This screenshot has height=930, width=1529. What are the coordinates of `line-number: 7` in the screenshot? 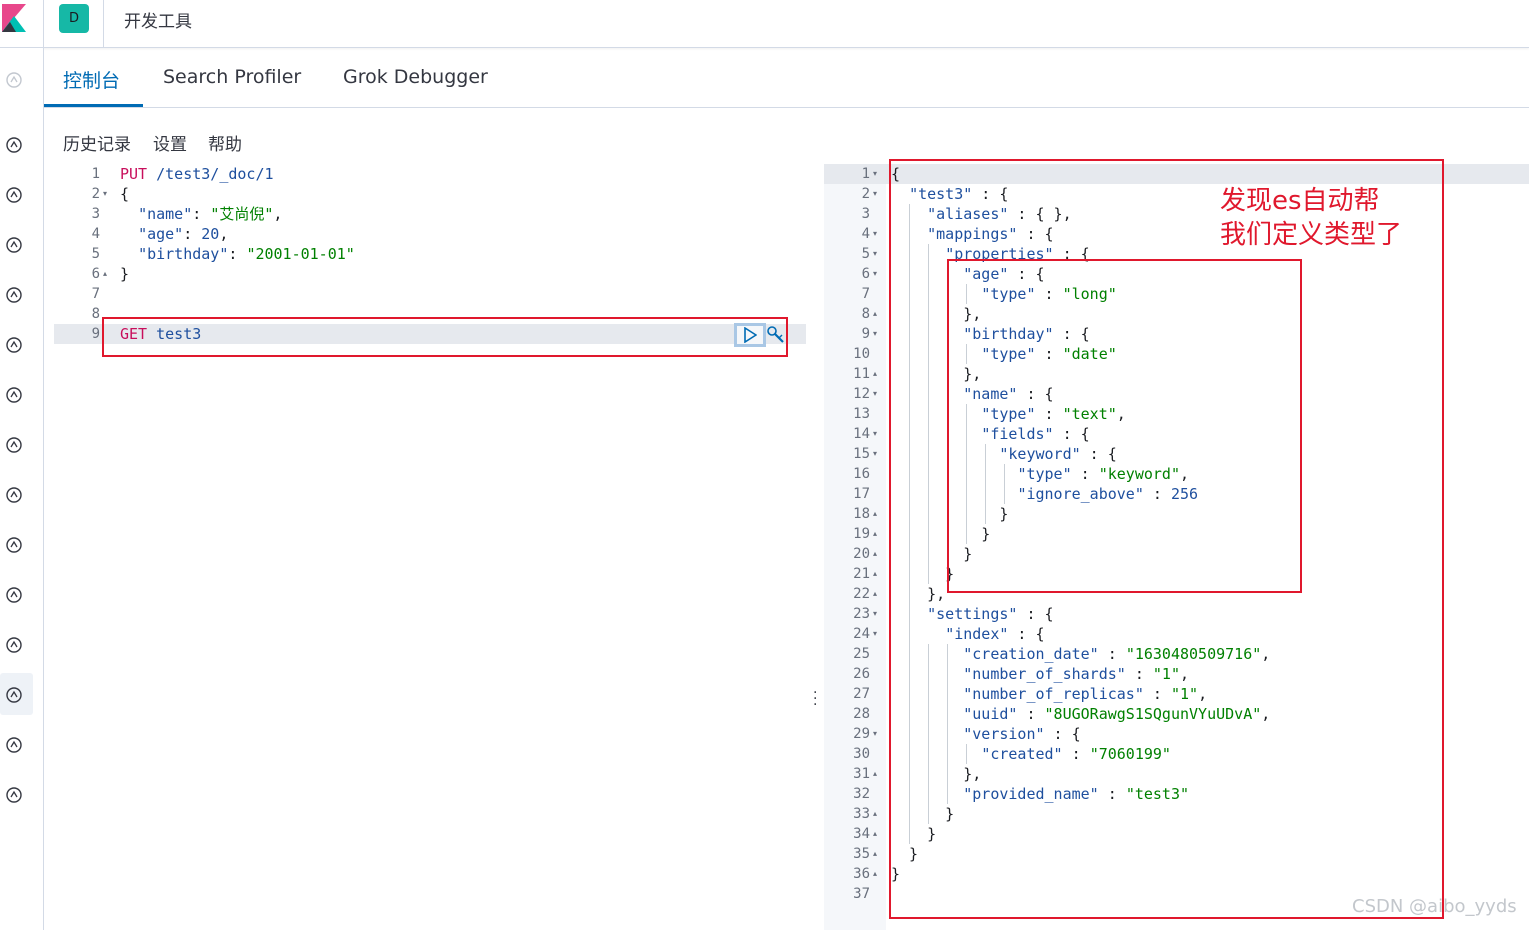 It's located at (865, 294).